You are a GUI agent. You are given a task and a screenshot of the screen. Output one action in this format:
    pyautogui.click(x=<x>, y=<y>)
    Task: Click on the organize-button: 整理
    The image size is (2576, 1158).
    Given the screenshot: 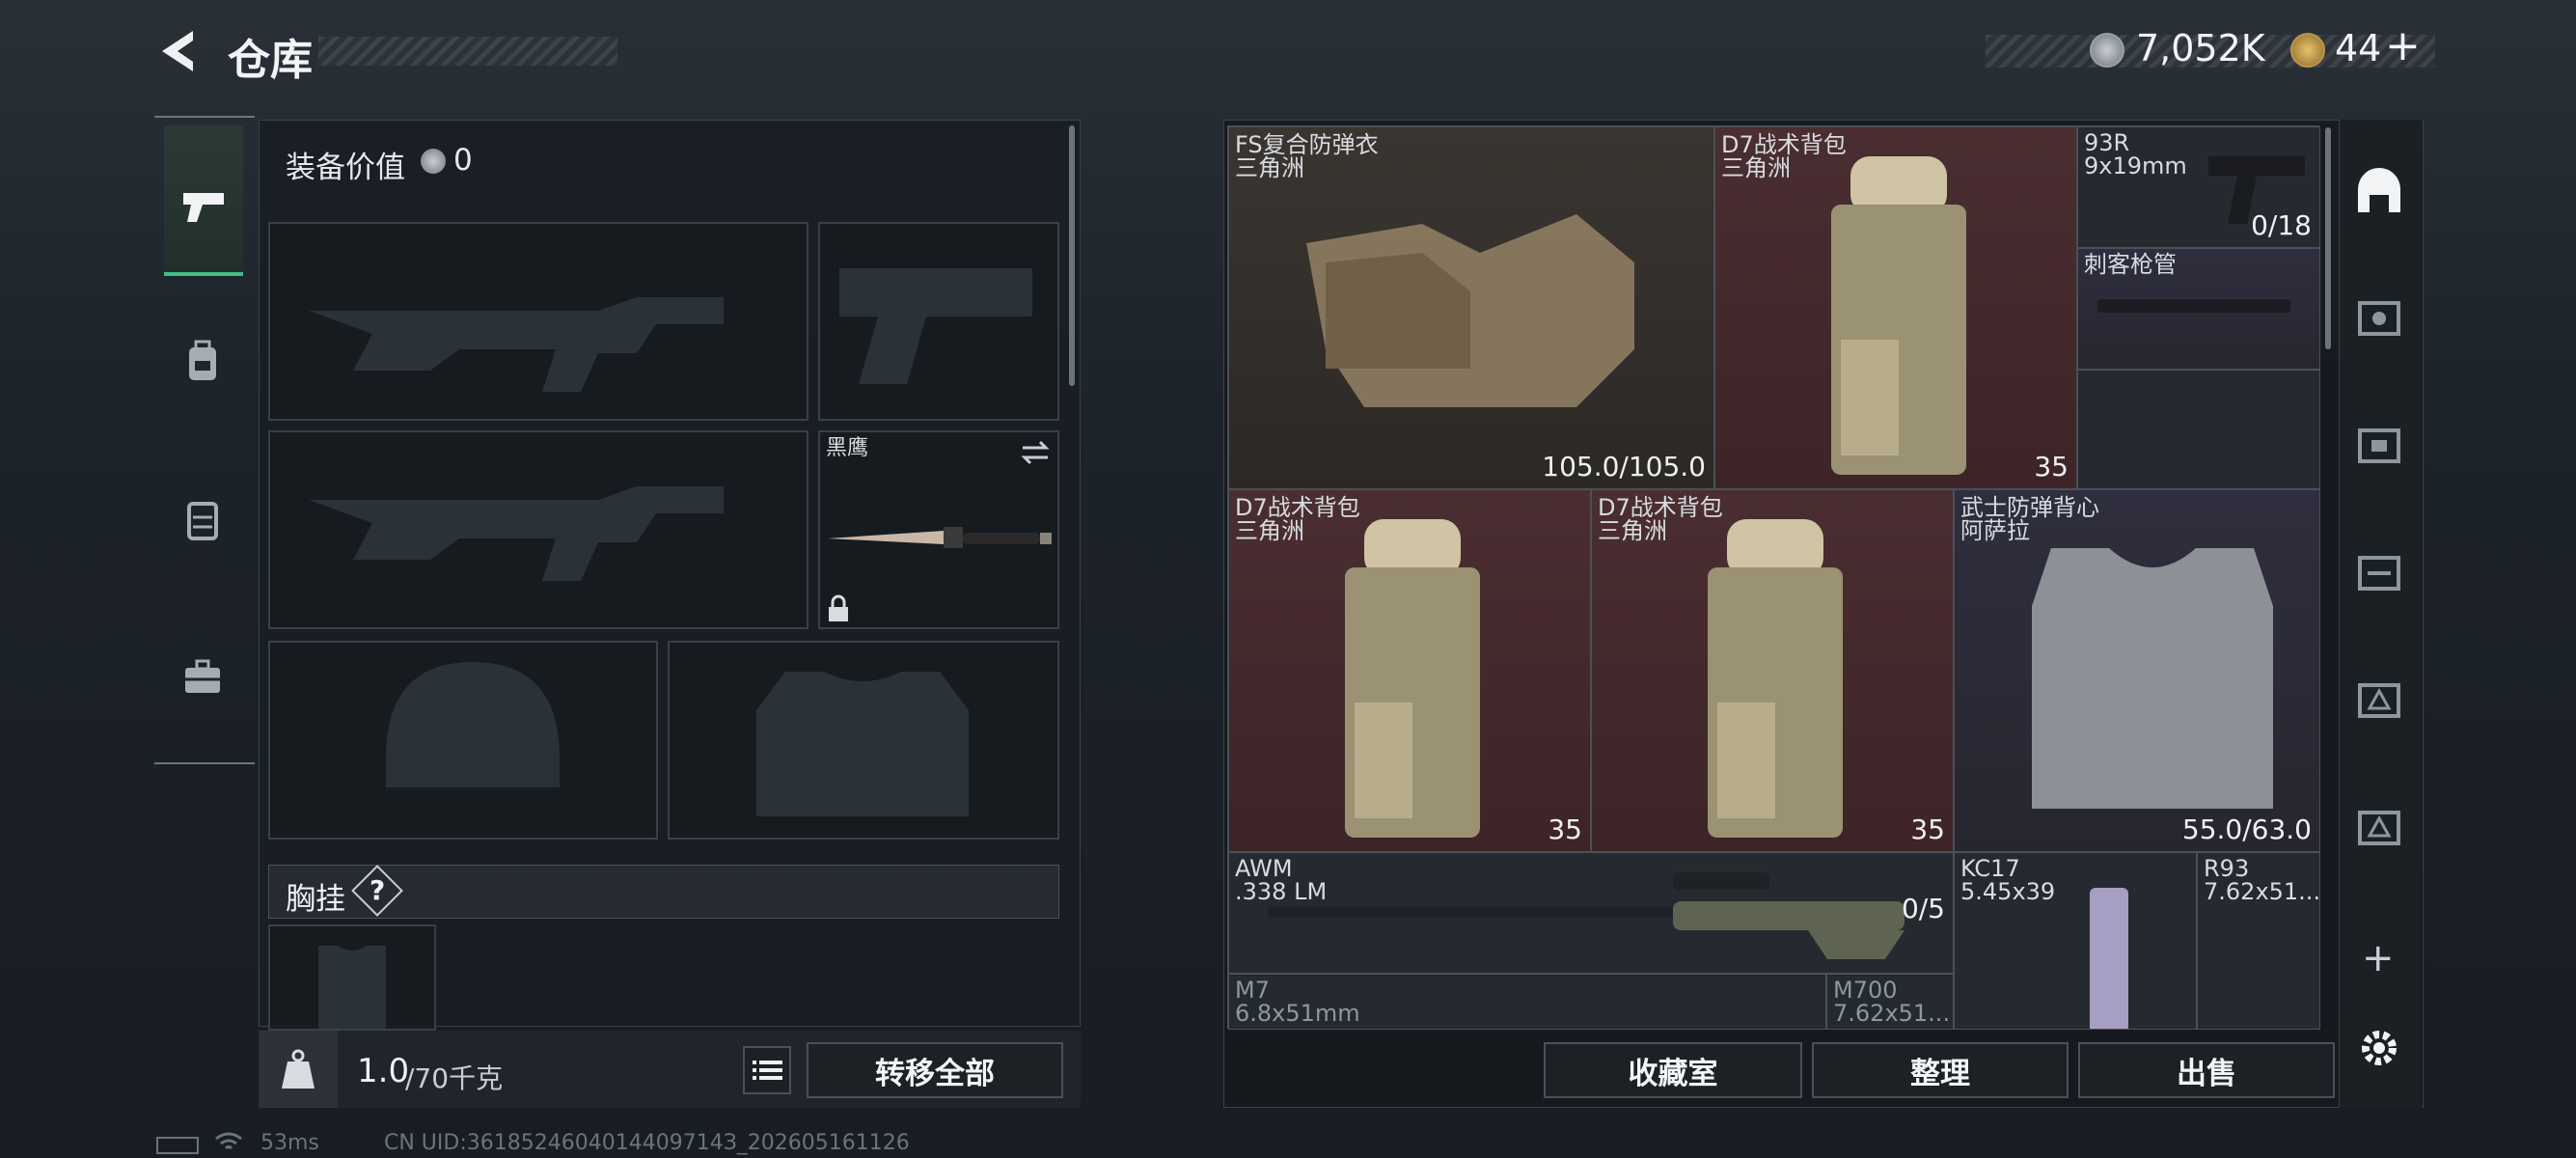 What is the action you would take?
    pyautogui.click(x=1941, y=1070)
    